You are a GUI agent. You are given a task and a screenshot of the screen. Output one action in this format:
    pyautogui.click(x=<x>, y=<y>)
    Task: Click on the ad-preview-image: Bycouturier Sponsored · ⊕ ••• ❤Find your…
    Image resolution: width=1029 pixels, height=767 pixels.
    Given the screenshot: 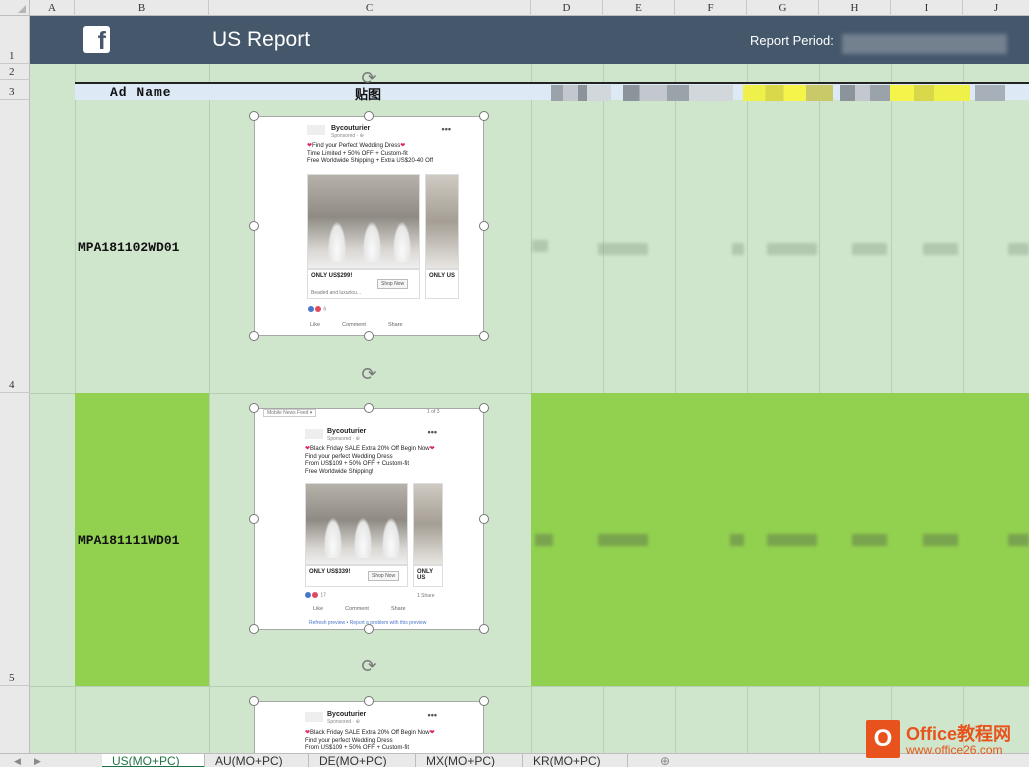 What is the action you would take?
    pyautogui.click(x=369, y=226)
    